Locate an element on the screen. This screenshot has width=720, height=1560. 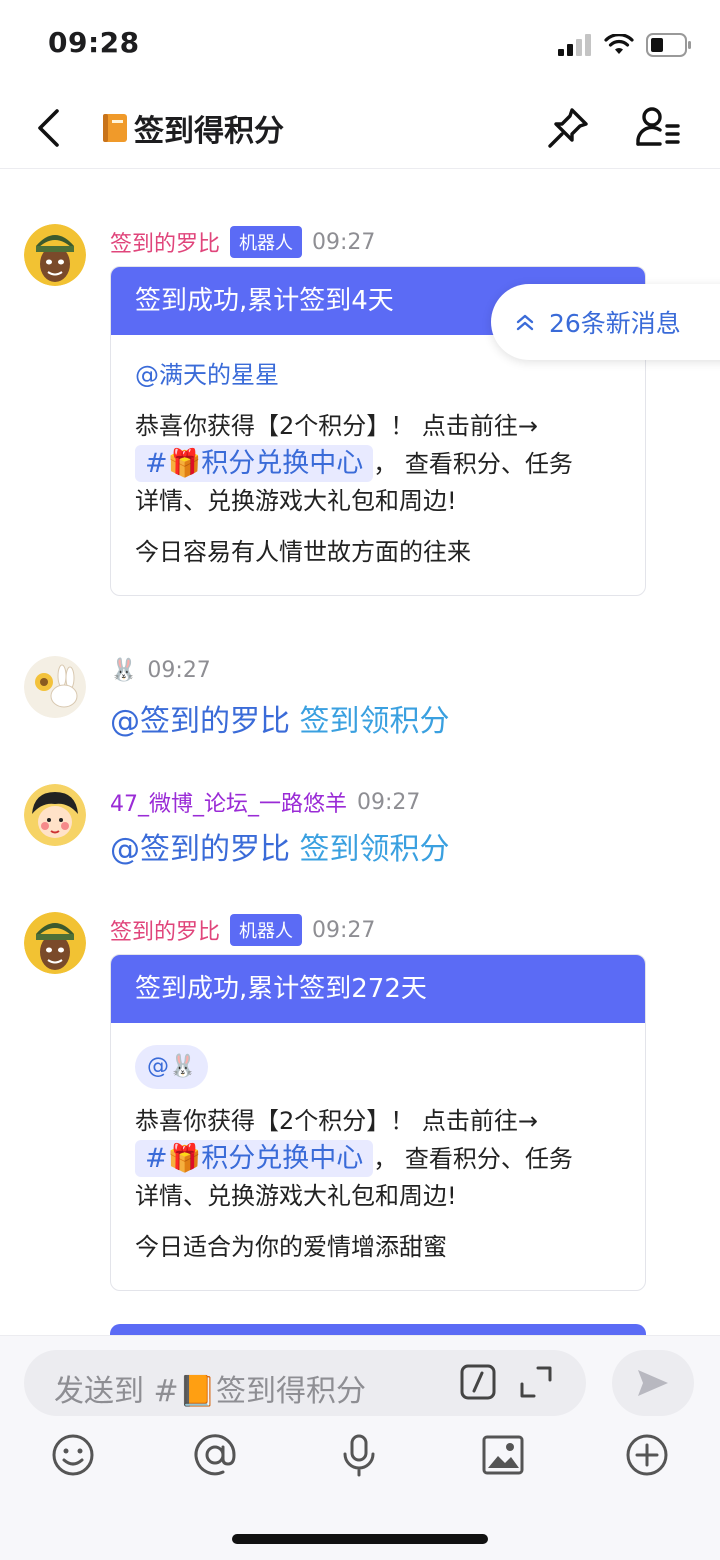
pin-icon is located at coordinates (568, 128).